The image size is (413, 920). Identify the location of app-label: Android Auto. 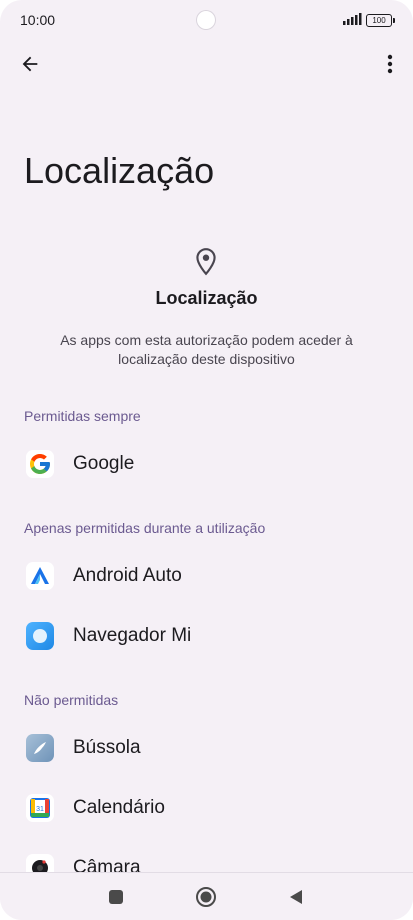
(127, 575).